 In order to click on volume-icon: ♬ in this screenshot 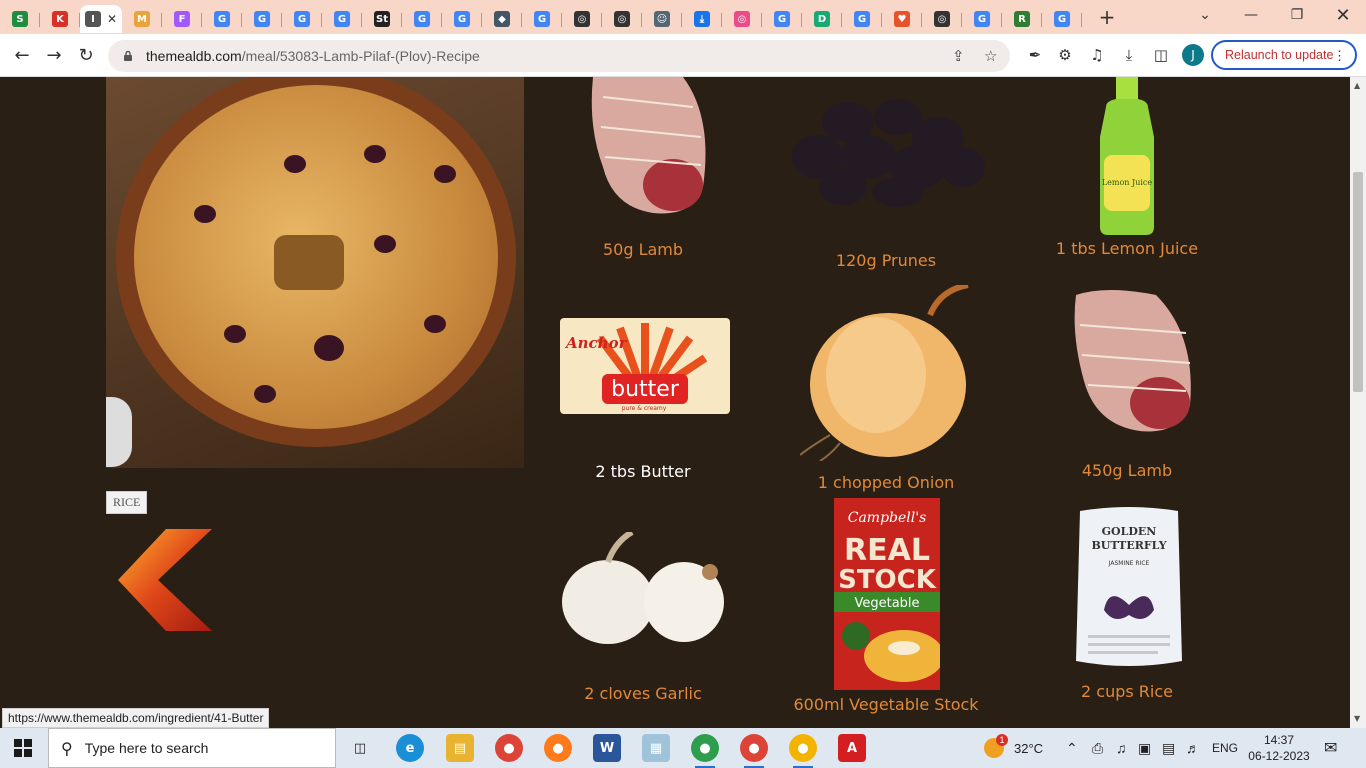, I will do `click(1193, 748)`.